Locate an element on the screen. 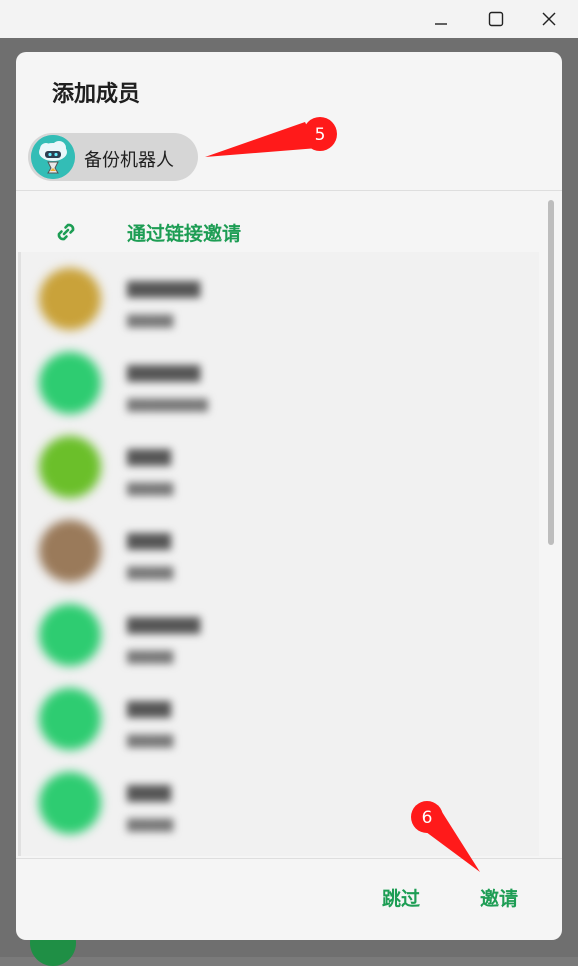  list-item: ▆▆▆▆▆ ▆▆▆▆▆▆▆ is located at coordinates (280, 378).